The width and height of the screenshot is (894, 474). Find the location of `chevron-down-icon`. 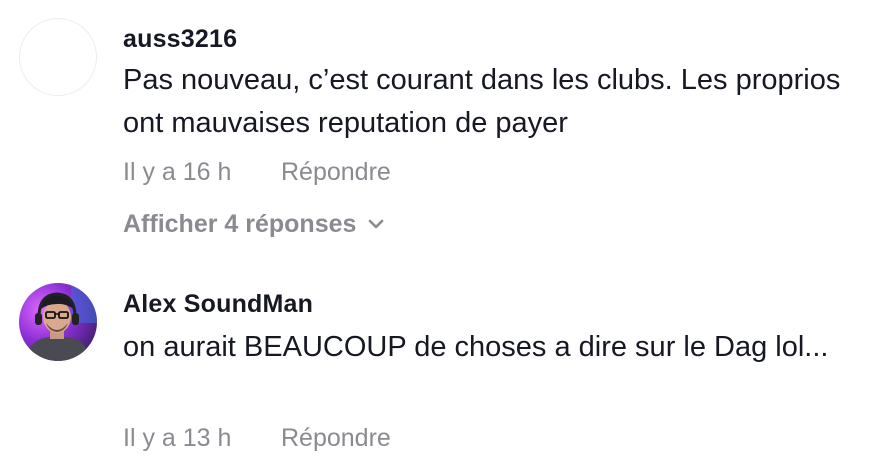

chevron-down-icon is located at coordinates (376, 224).